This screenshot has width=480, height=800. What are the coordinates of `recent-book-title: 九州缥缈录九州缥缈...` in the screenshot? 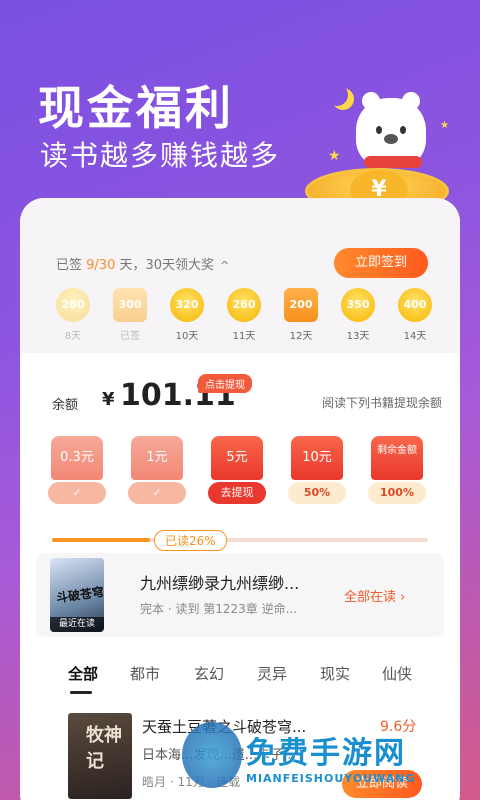 It's located at (219, 582).